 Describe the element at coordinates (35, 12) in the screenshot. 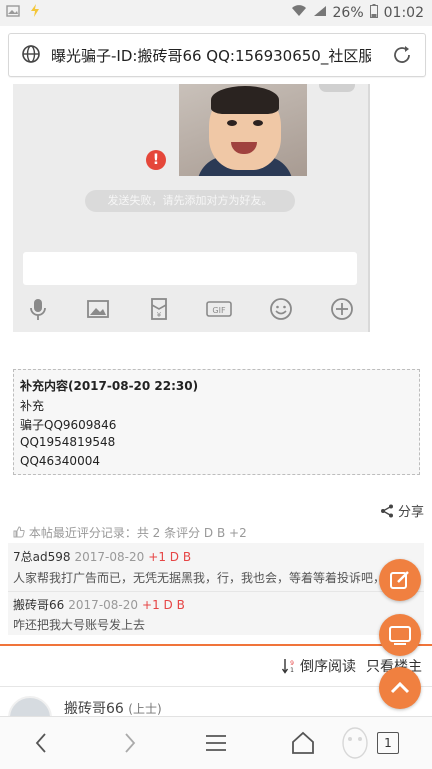

I see `bolt-icon` at that location.